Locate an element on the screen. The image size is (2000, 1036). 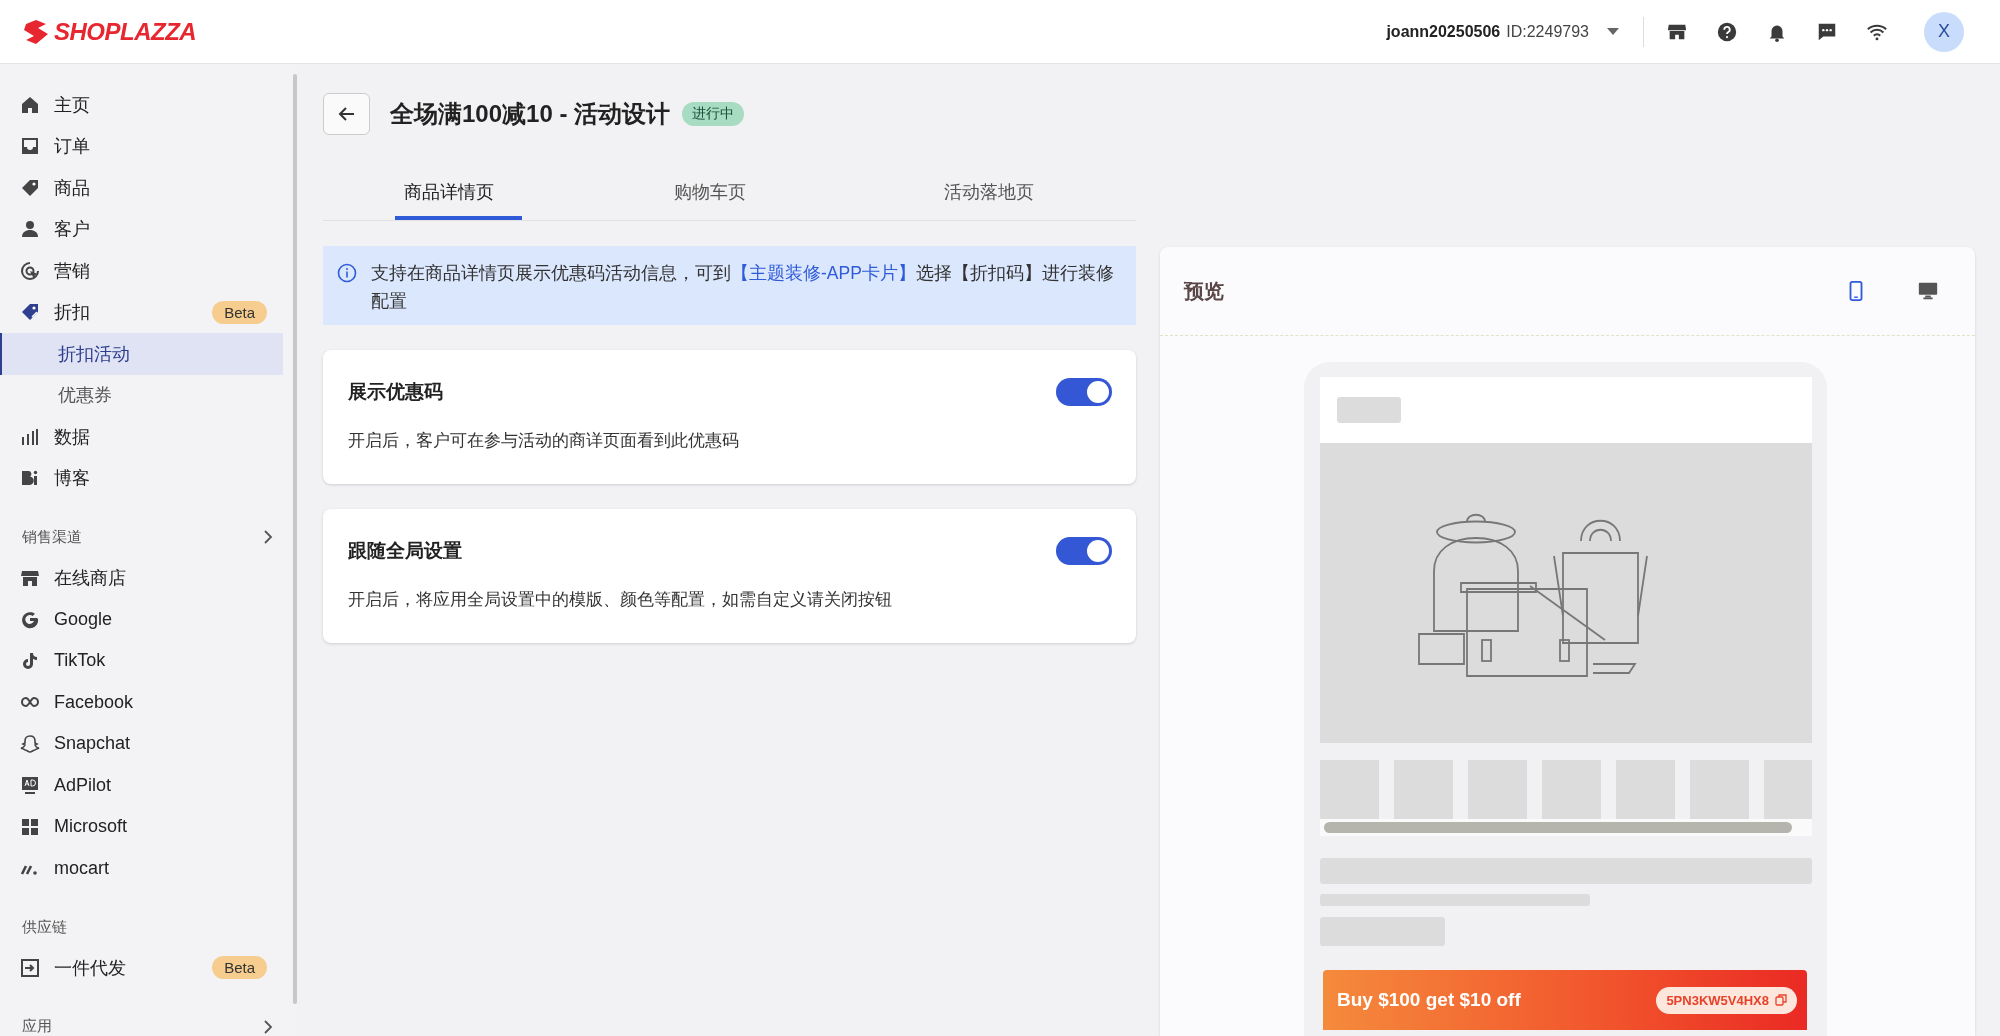
bar-chart-icon is located at coordinates (30, 436).